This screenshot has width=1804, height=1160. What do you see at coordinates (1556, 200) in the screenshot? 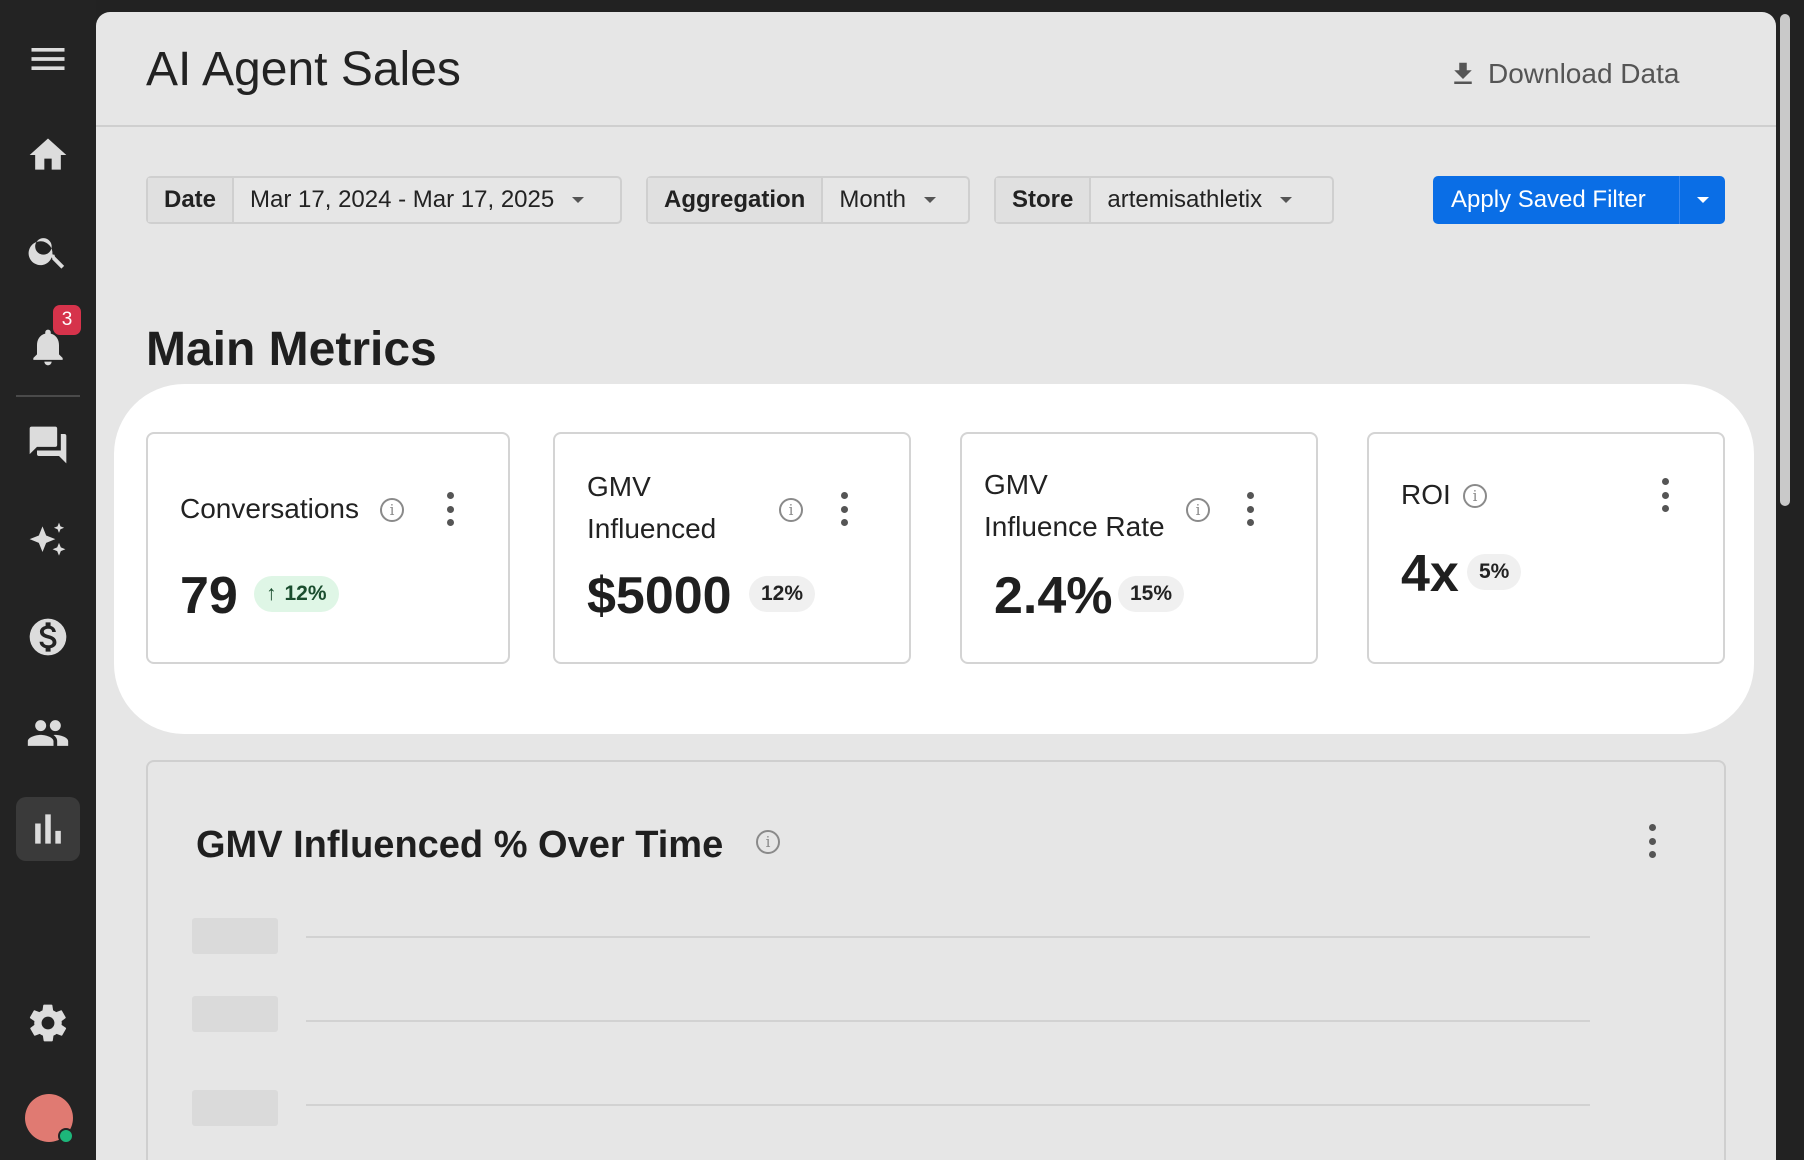
I see `apply-saved-filter-main: Apply Saved Filter` at bounding box center [1556, 200].